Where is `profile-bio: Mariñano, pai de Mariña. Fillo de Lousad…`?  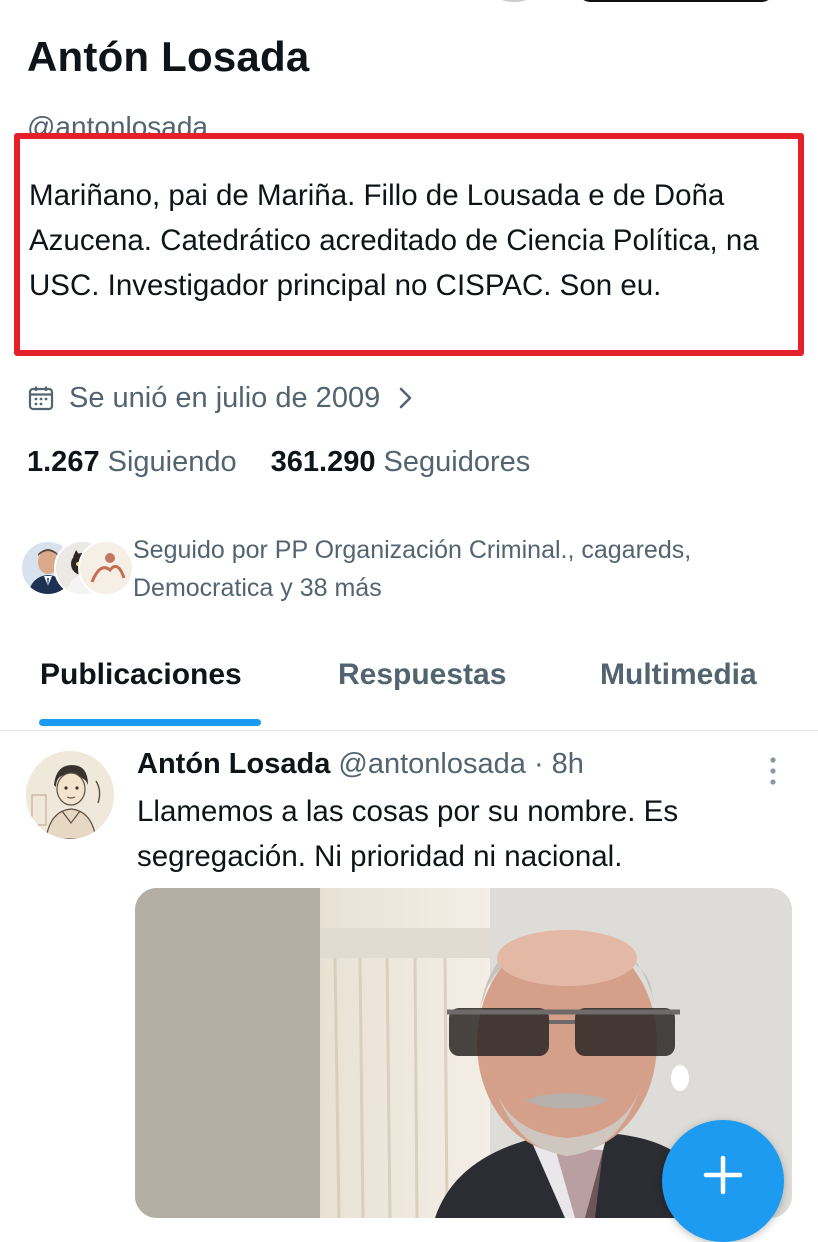
profile-bio: Mariñano, pai de Mariña. Fillo de Lousad… is located at coordinates (394, 240).